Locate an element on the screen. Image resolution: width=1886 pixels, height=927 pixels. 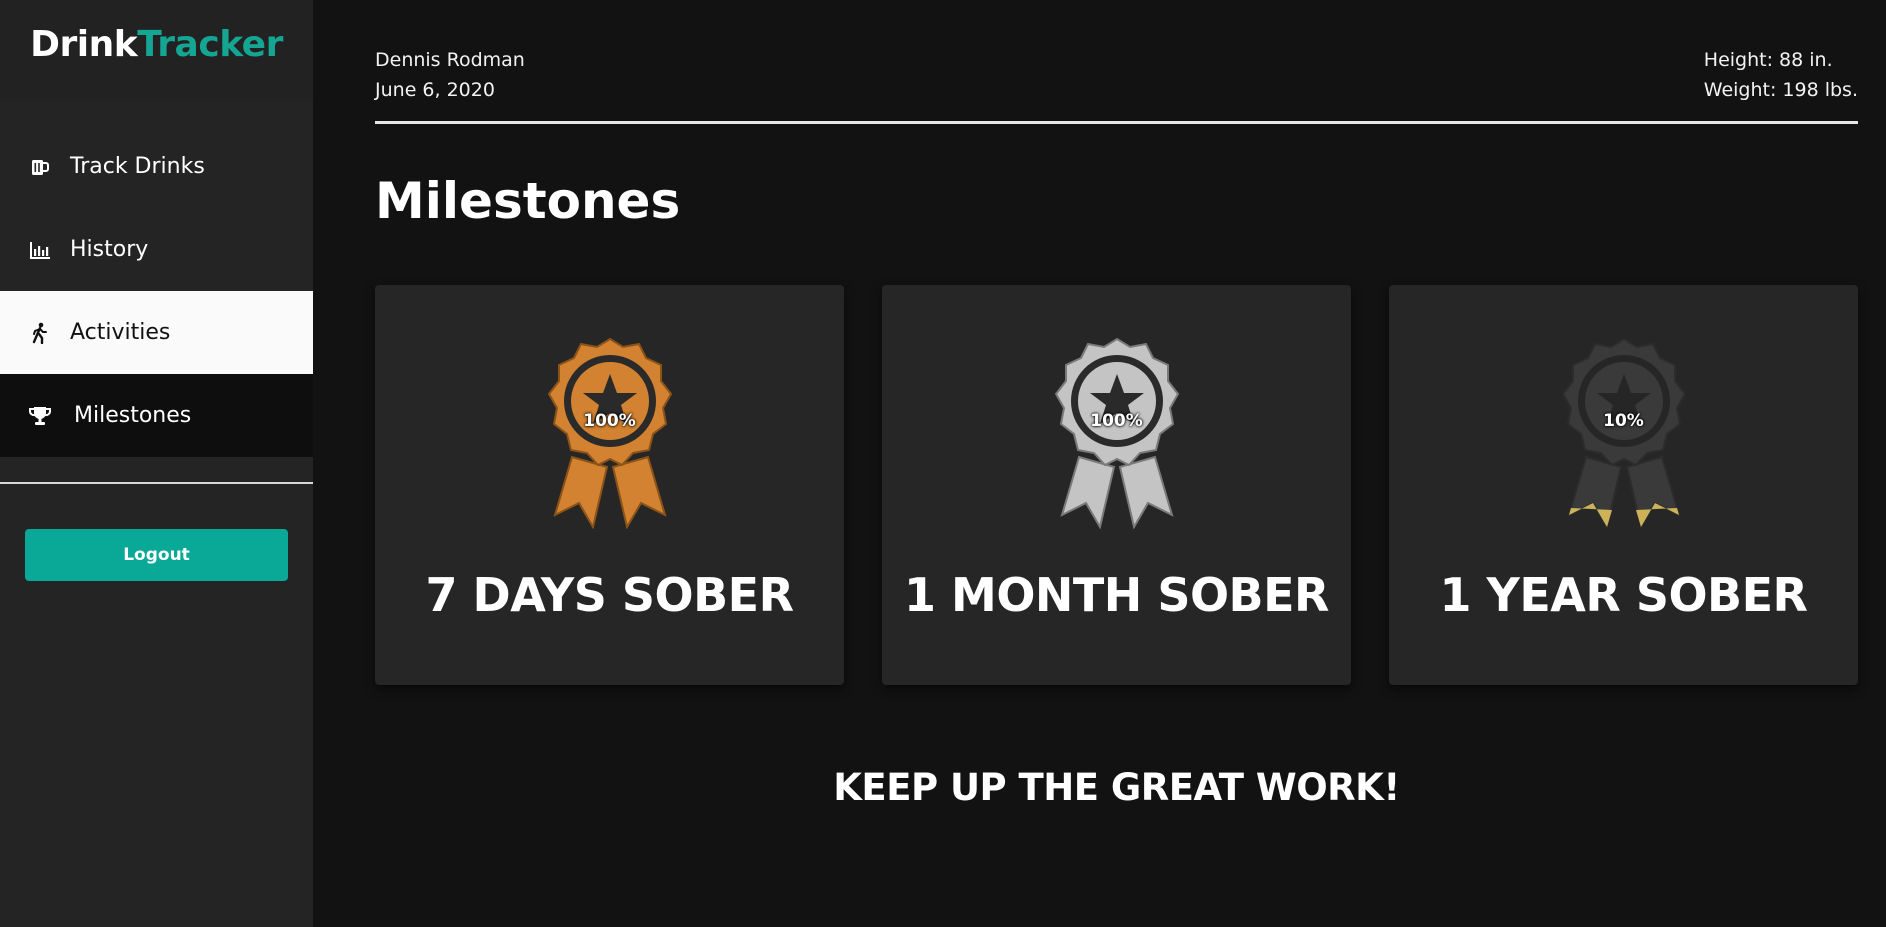
milestone-label: 1 YEAR SOBER is located at coordinates (1623, 595).